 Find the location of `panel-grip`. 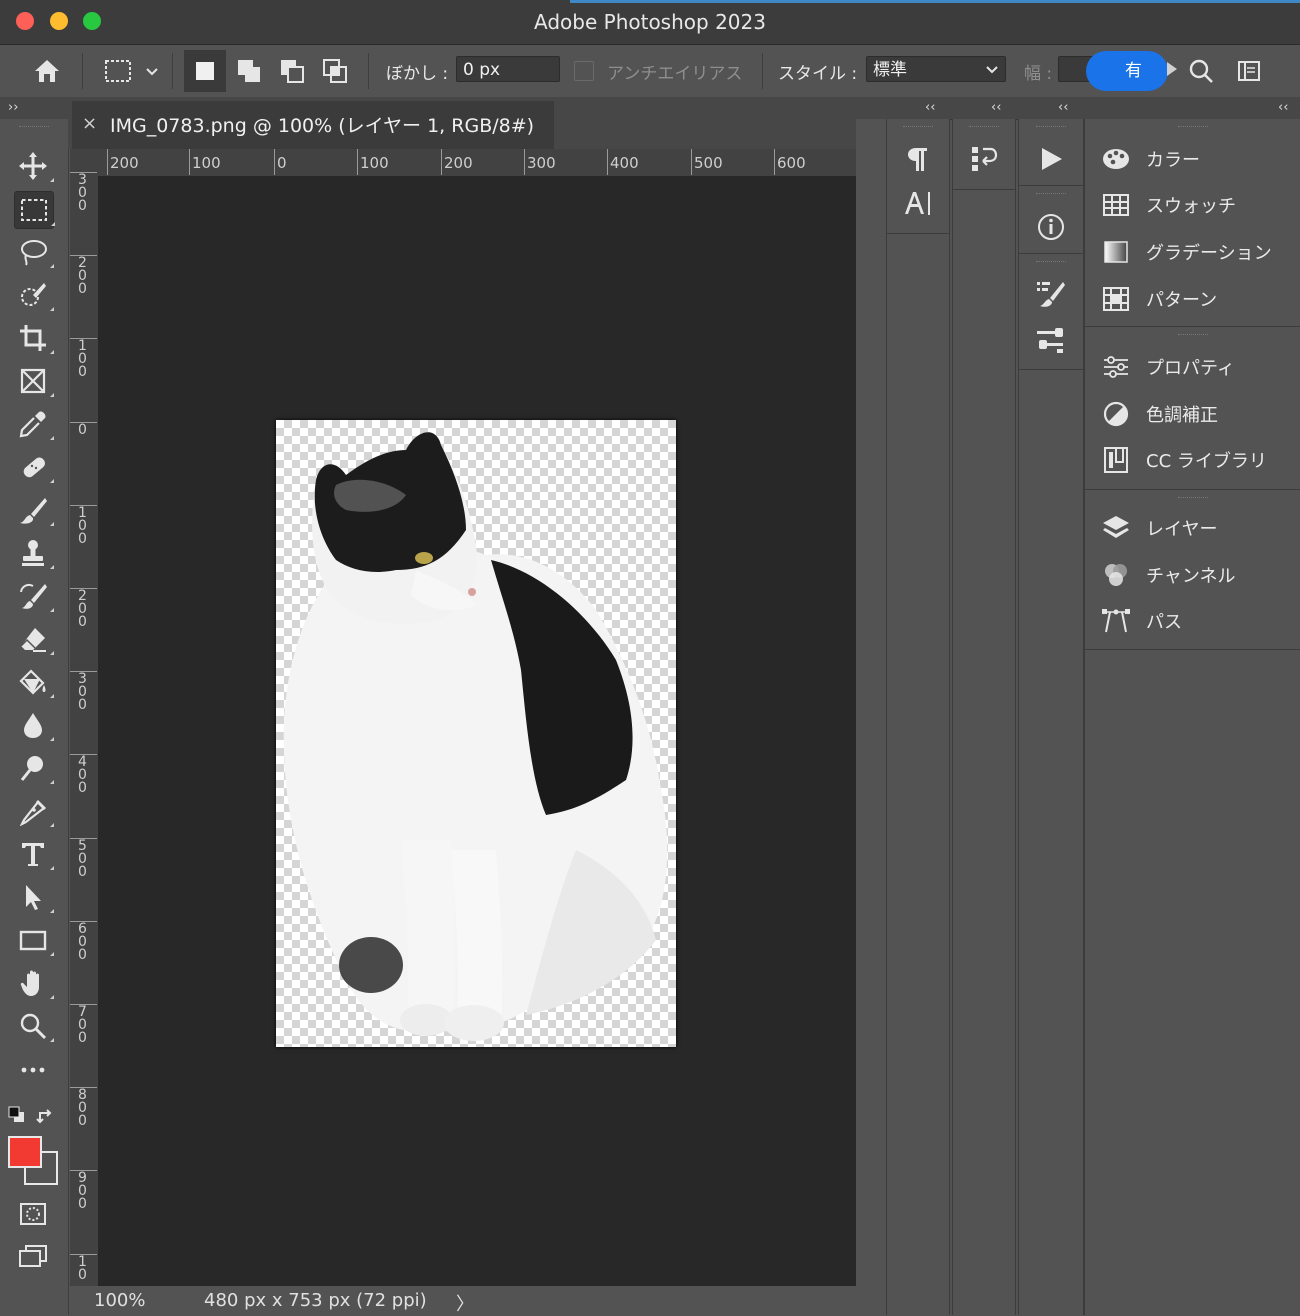

panel-grip is located at coordinates (1051, 128).